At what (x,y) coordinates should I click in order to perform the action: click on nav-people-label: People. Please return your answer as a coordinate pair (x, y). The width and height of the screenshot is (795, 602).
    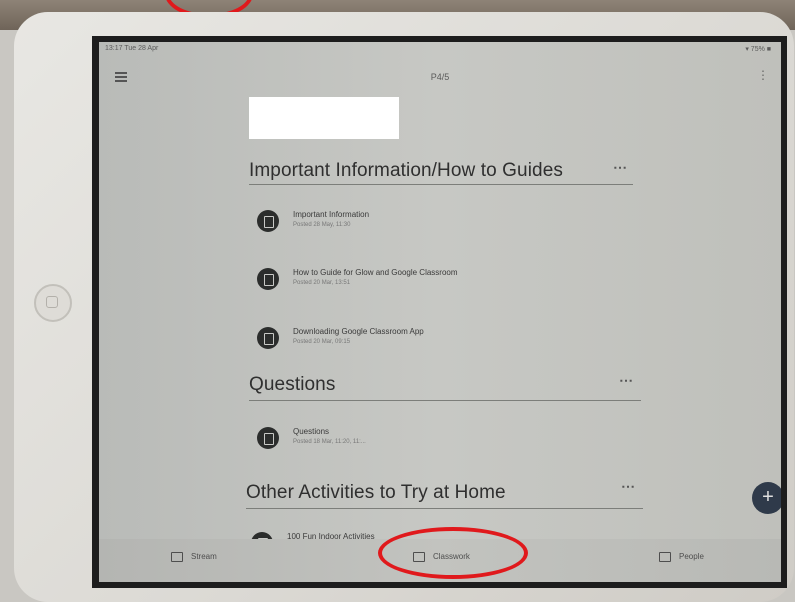
    Looking at the image, I should click on (691, 557).